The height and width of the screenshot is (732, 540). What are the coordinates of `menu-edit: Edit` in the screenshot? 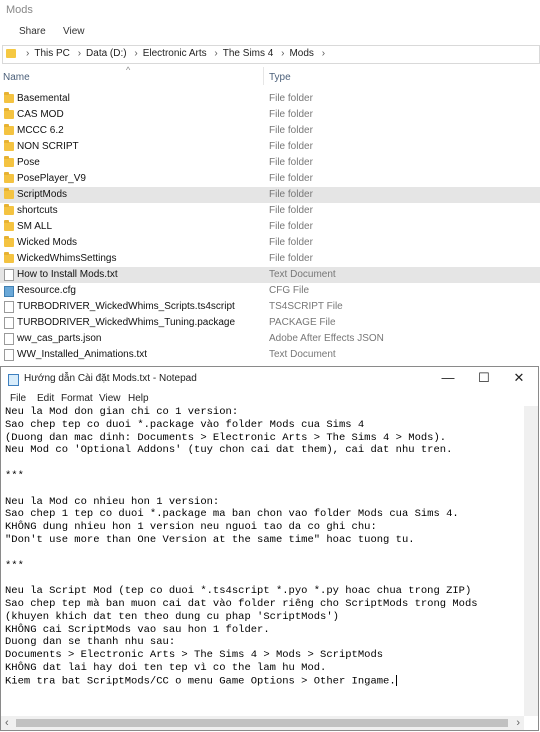 It's located at (45, 398).